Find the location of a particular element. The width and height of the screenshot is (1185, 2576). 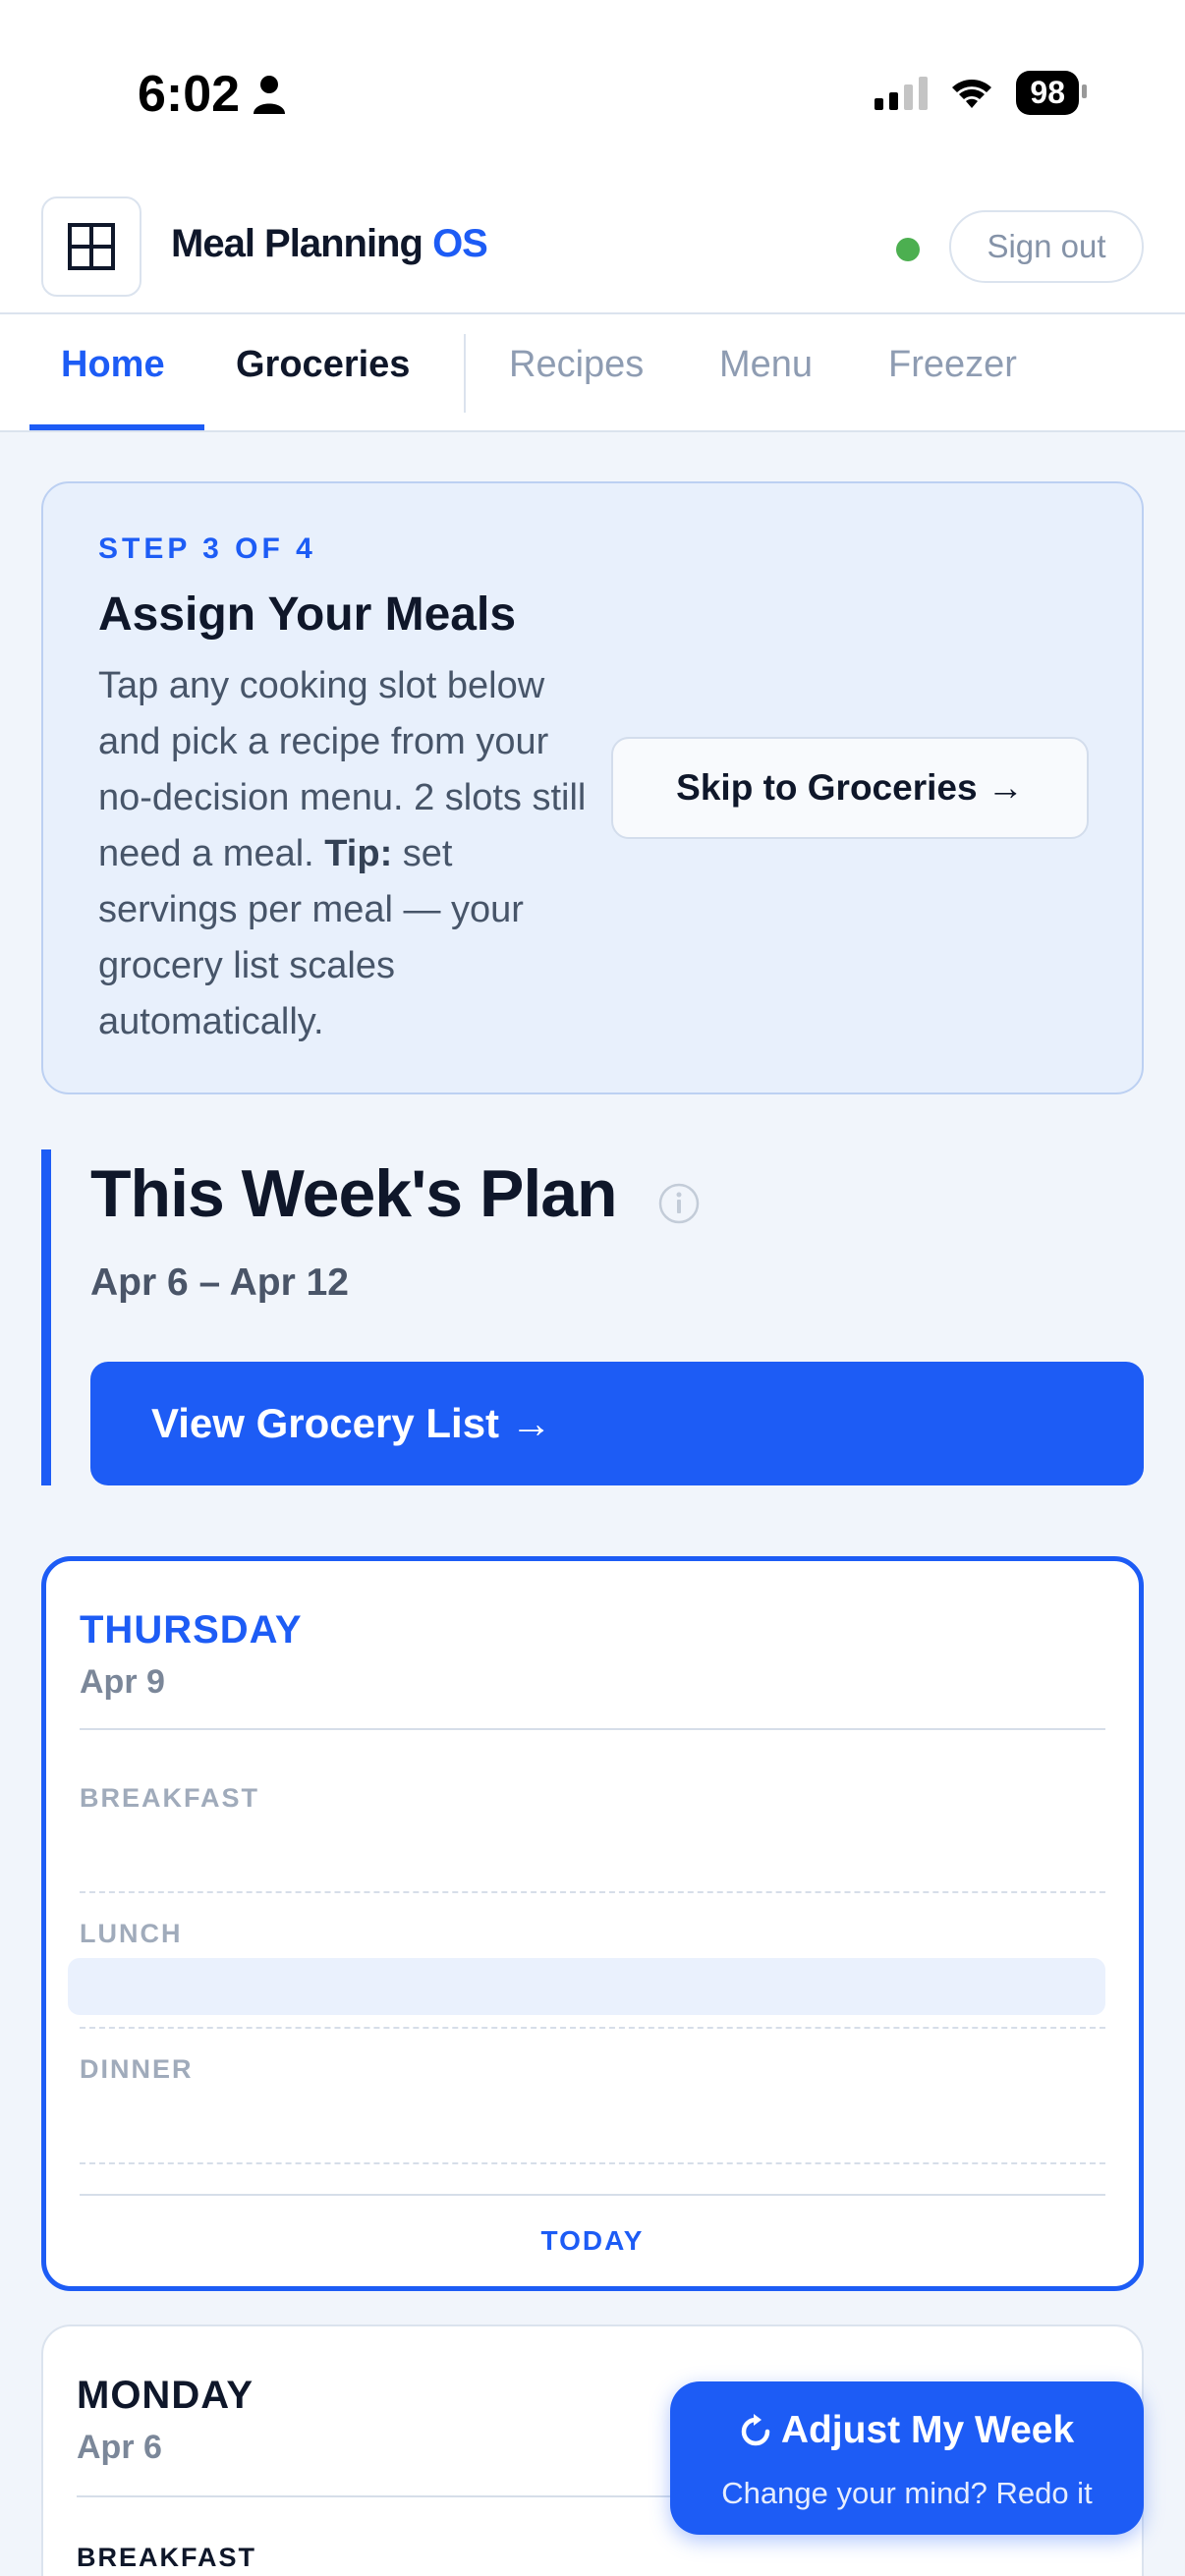

step-title: Assign Your Meals is located at coordinates (308, 614).